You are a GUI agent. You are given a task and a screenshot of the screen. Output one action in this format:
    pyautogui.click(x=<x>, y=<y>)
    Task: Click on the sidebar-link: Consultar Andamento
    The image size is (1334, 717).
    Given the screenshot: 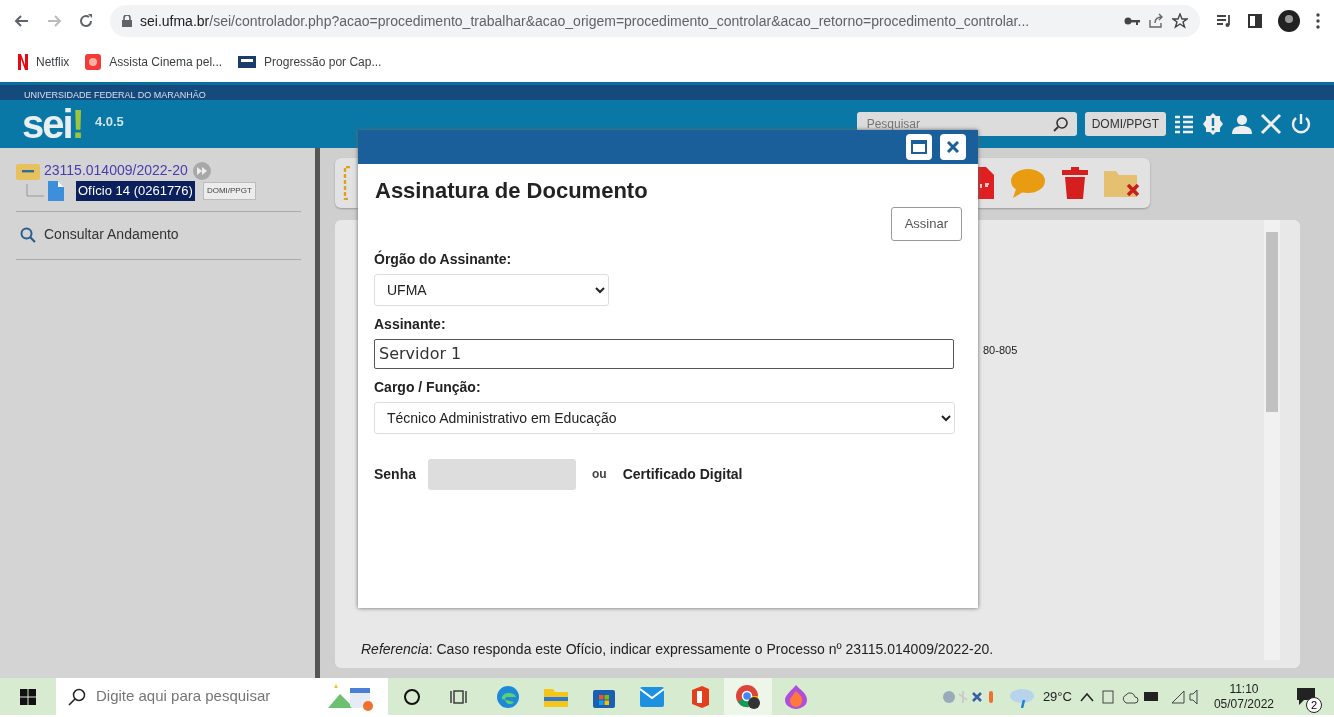 What is the action you would take?
    pyautogui.click(x=111, y=234)
    